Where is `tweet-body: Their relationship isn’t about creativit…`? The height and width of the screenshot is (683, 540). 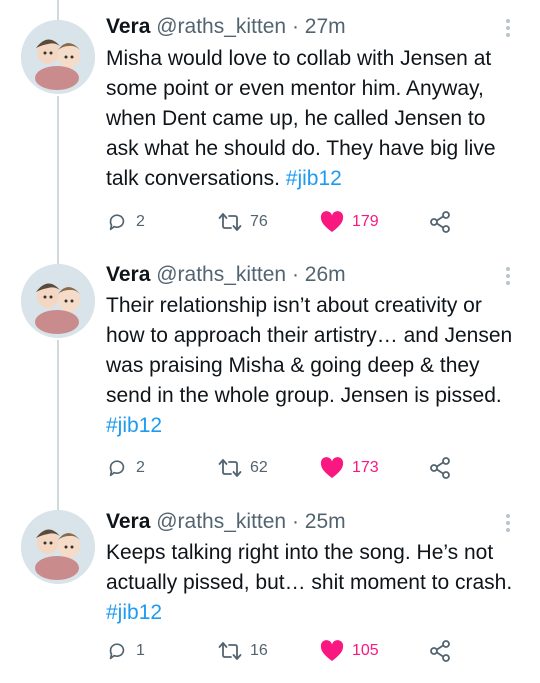
tweet-body: Their relationship isn’t about creativit… is located at coordinates (309, 350).